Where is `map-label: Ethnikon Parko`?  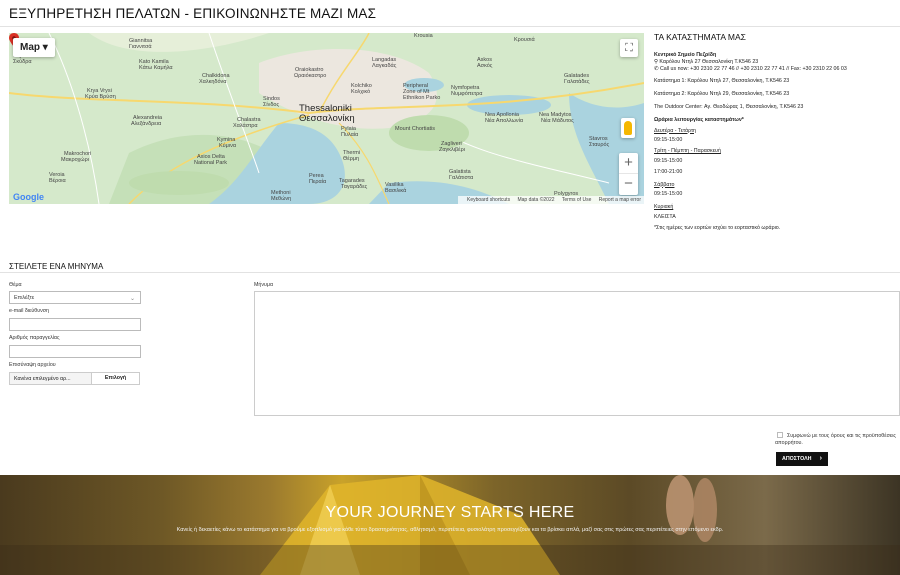
map-label: Ethnikon Parko is located at coordinates (422, 98).